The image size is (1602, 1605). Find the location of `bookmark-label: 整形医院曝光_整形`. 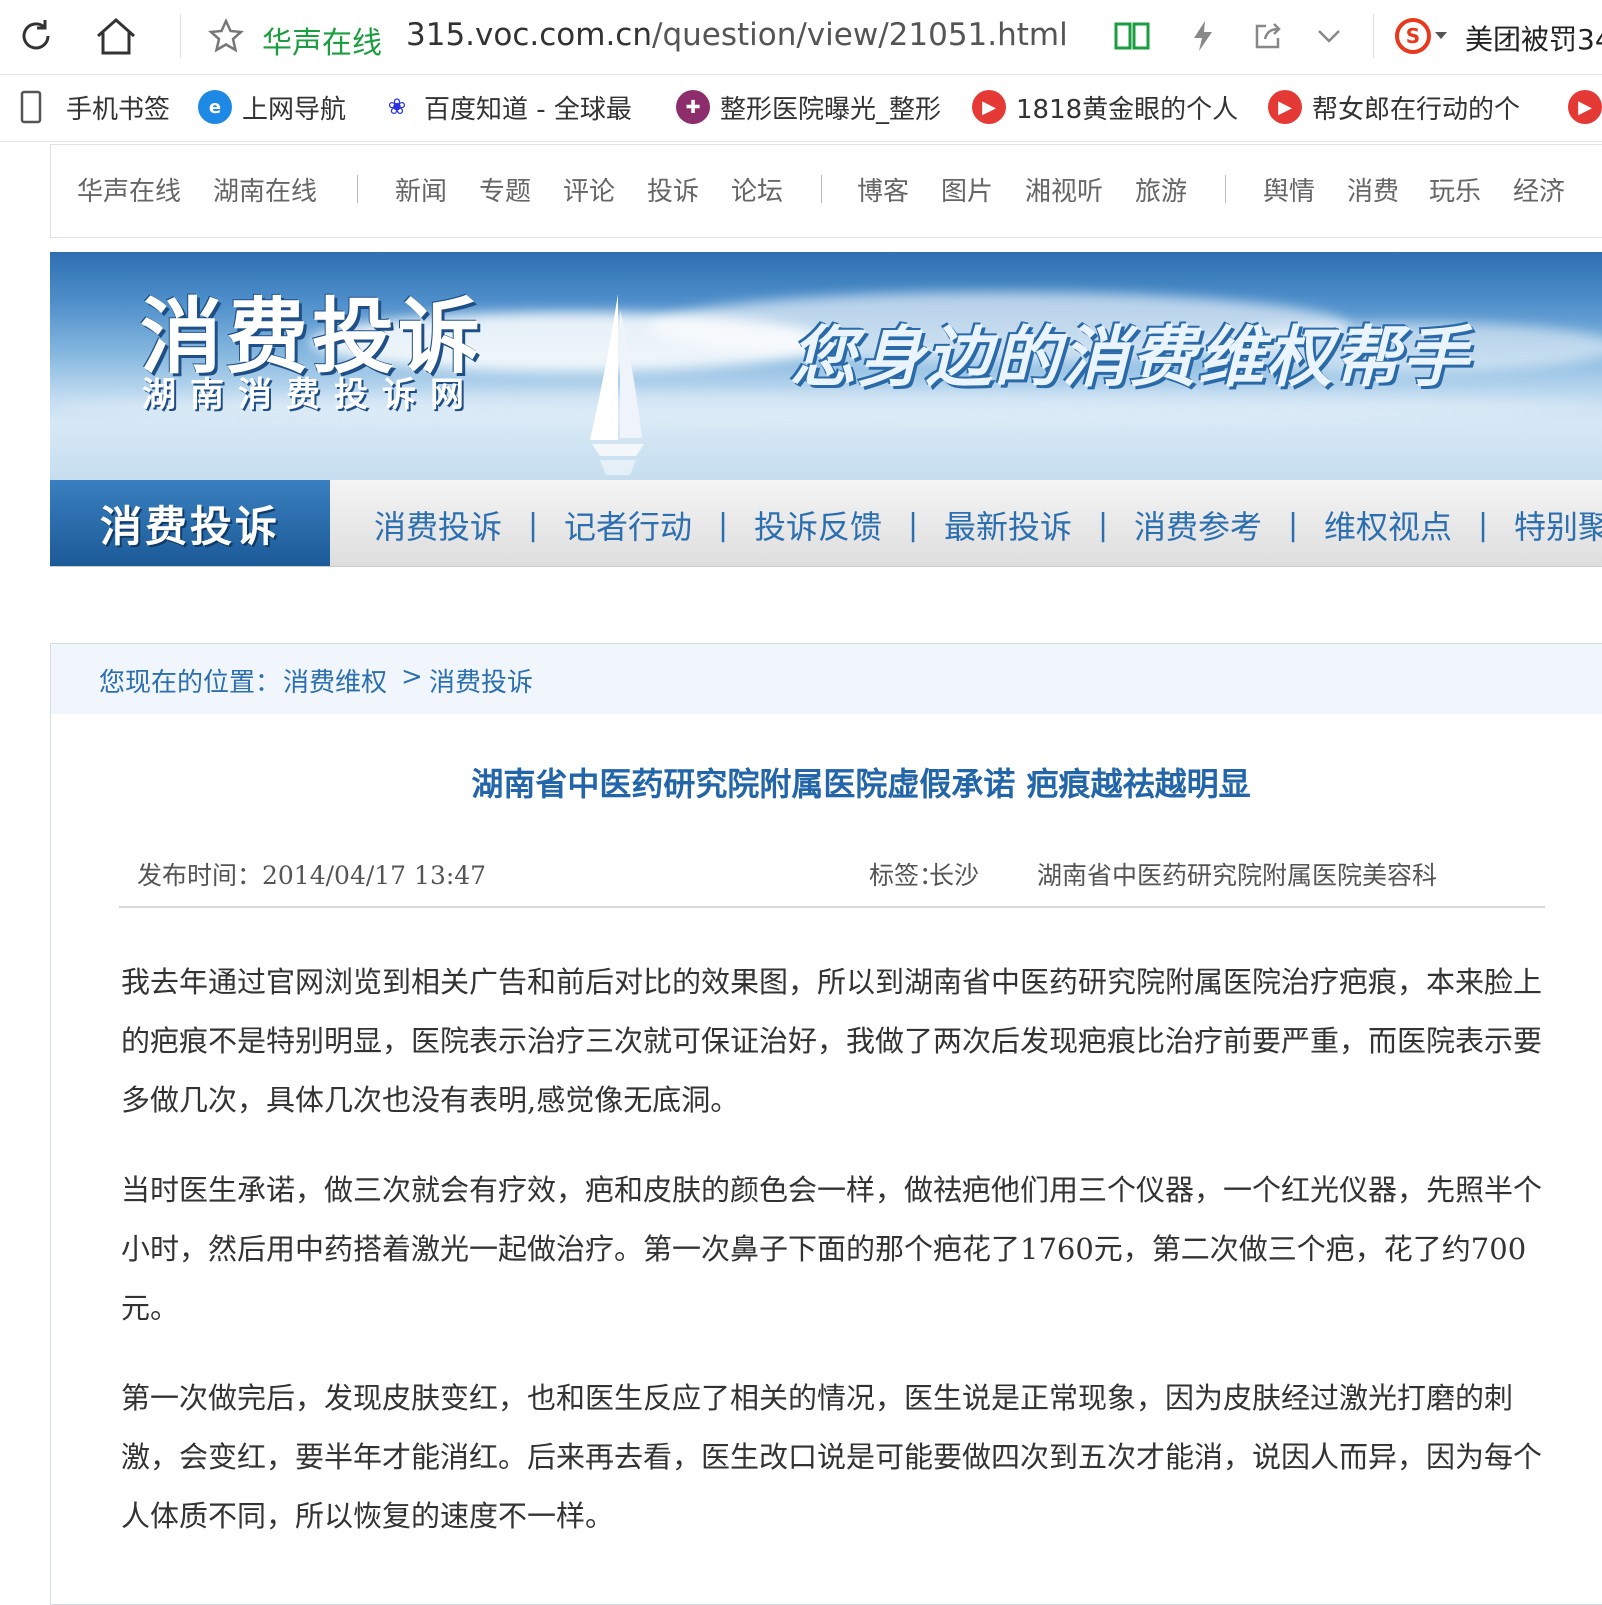

bookmark-label: 整形医院曝光_整形 is located at coordinates (831, 109).